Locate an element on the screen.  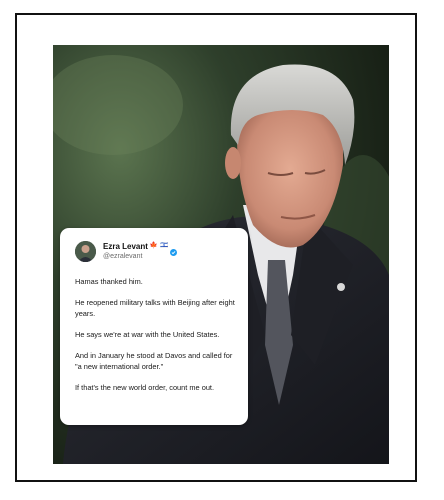
avatar-image-icon is located at coordinates (85, 251).